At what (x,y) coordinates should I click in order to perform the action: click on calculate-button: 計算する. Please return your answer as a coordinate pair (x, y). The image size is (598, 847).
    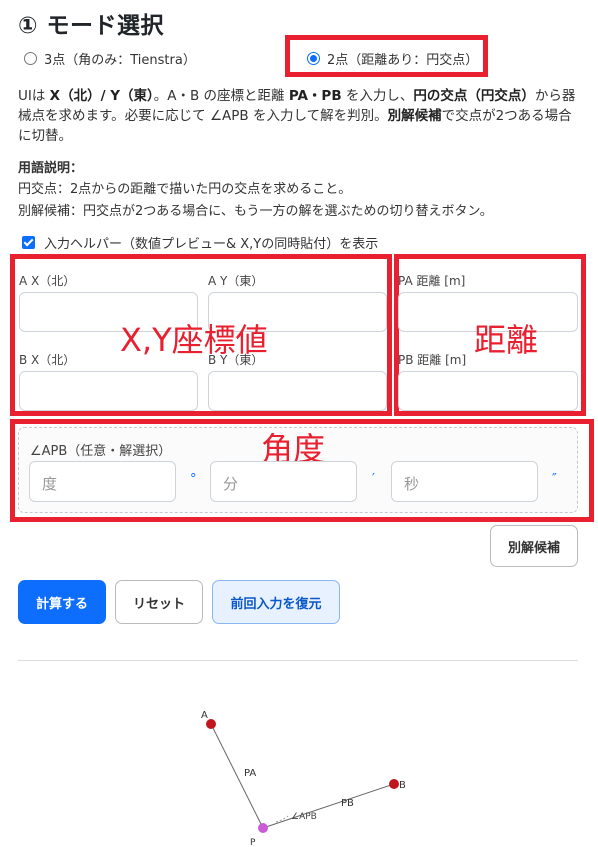
    Looking at the image, I should click on (62, 602).